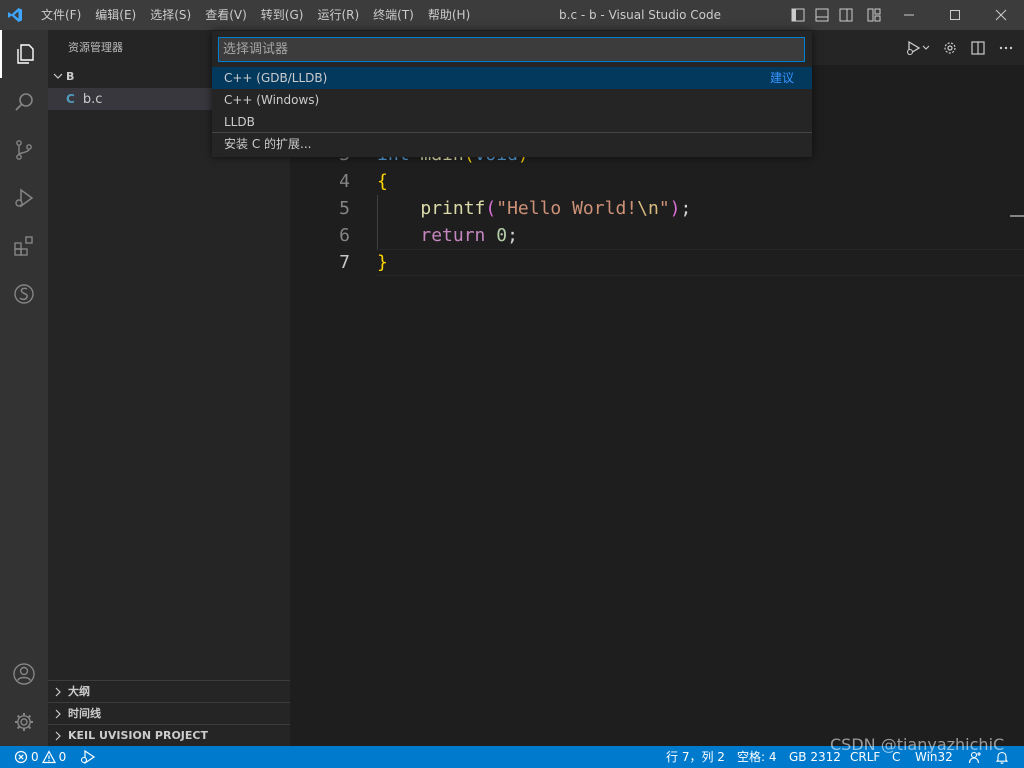 The height and width of the screenshot is (768, 1024). Describe the element at coordinates (917, 744) in the screenshot. I see `watermark: CSDN @tianyazhichiC` at that location.